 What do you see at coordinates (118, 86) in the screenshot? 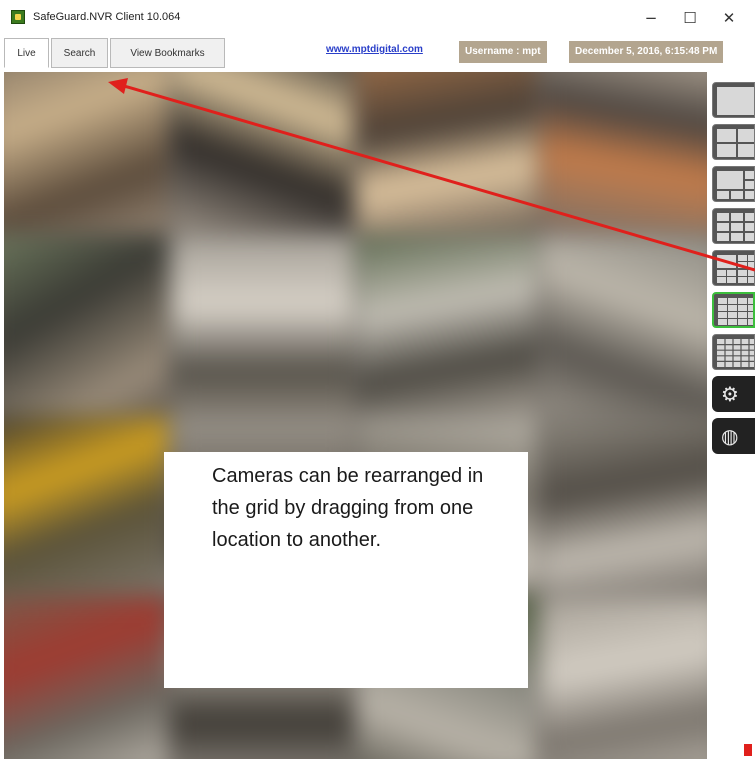
I see `annotation-arrow-head` at bounding box center [118, 86].